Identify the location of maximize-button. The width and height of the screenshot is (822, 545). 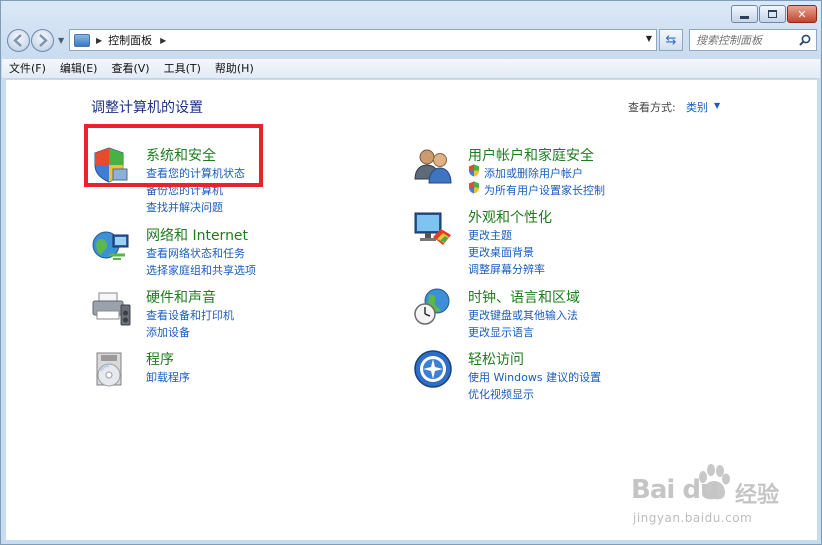
(772, 14).